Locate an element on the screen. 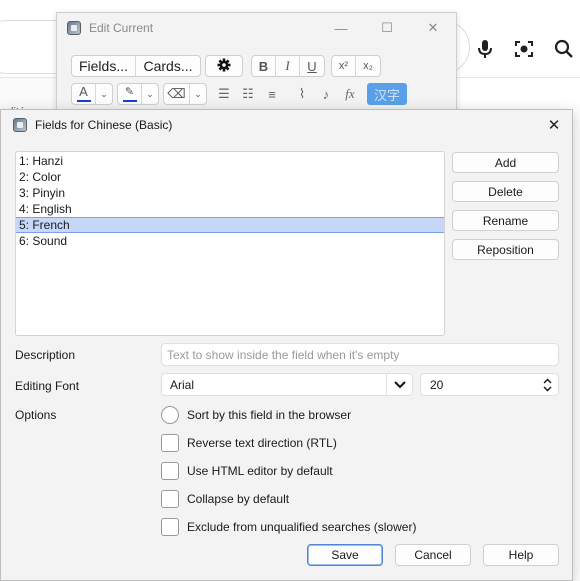 The height and width of the screenshot is (581, 580). mathjax-button: fx is located at coordinates (350, 94).